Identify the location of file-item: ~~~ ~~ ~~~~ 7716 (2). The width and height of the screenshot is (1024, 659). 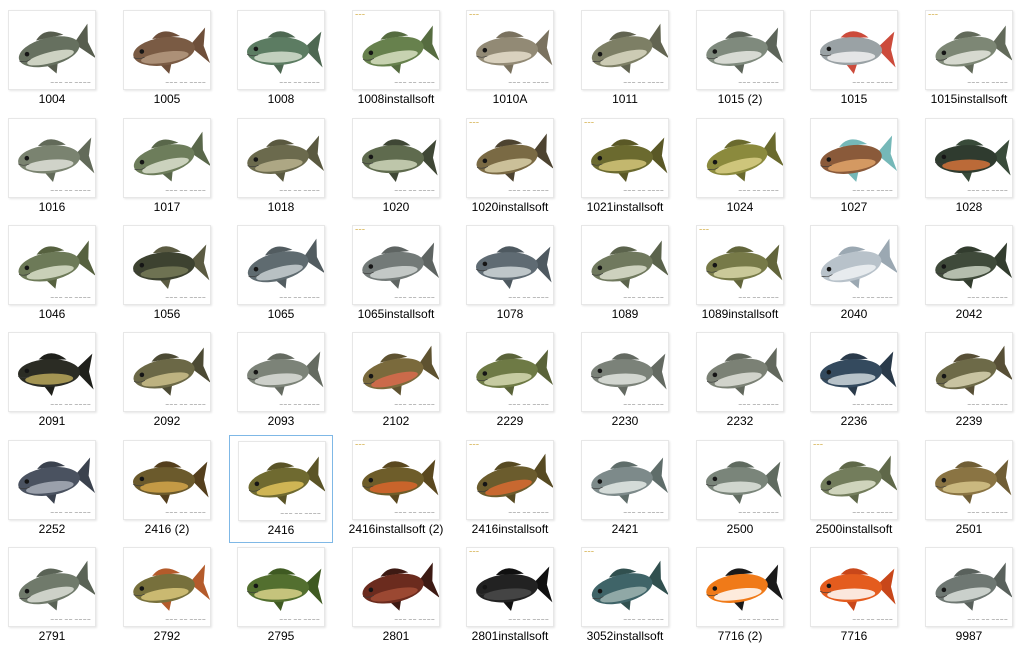
(740, 596).